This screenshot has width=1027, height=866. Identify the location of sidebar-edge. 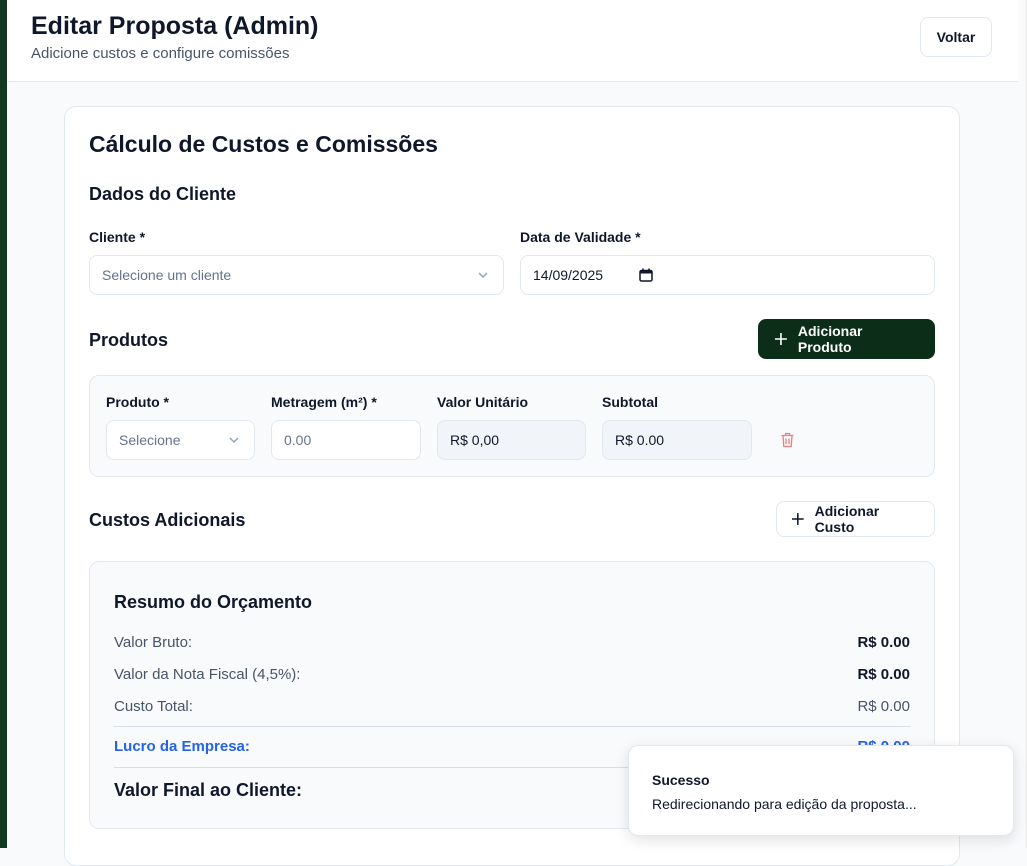
(3, 424).